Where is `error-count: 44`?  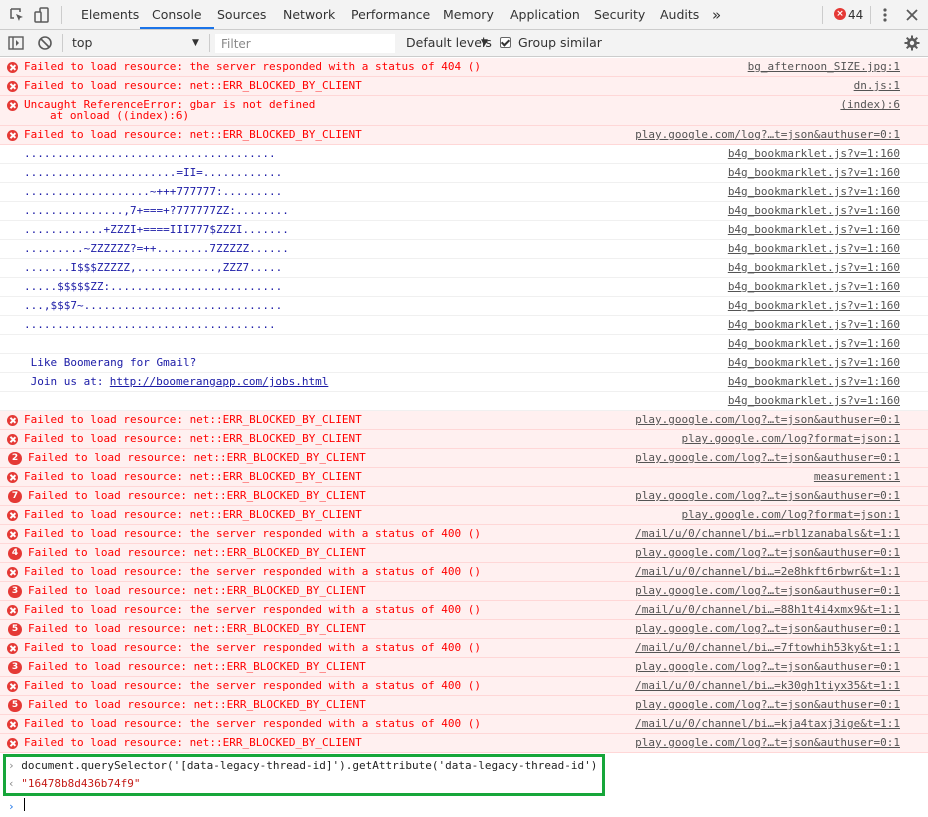 error-count: 44 is located at coordinates (855, 15).